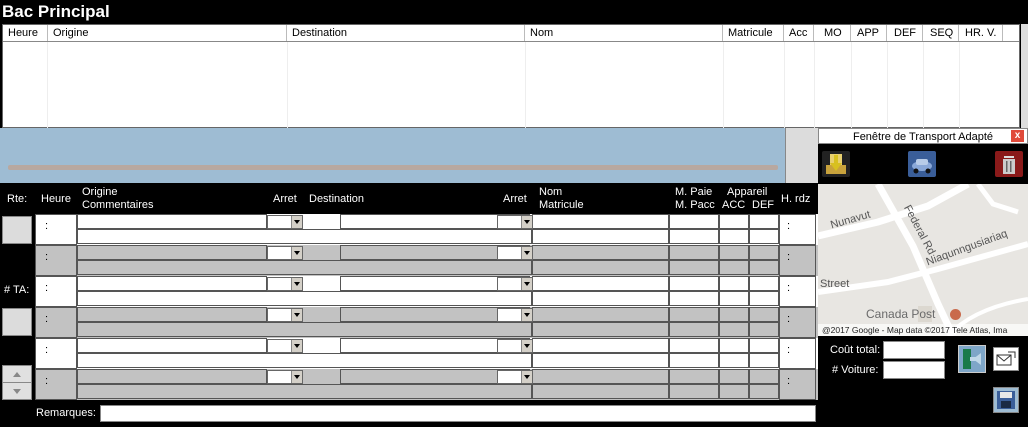 The image size is (1028, 427). I want to click on poi-canada-post: Canada Post, so click(900, 314).